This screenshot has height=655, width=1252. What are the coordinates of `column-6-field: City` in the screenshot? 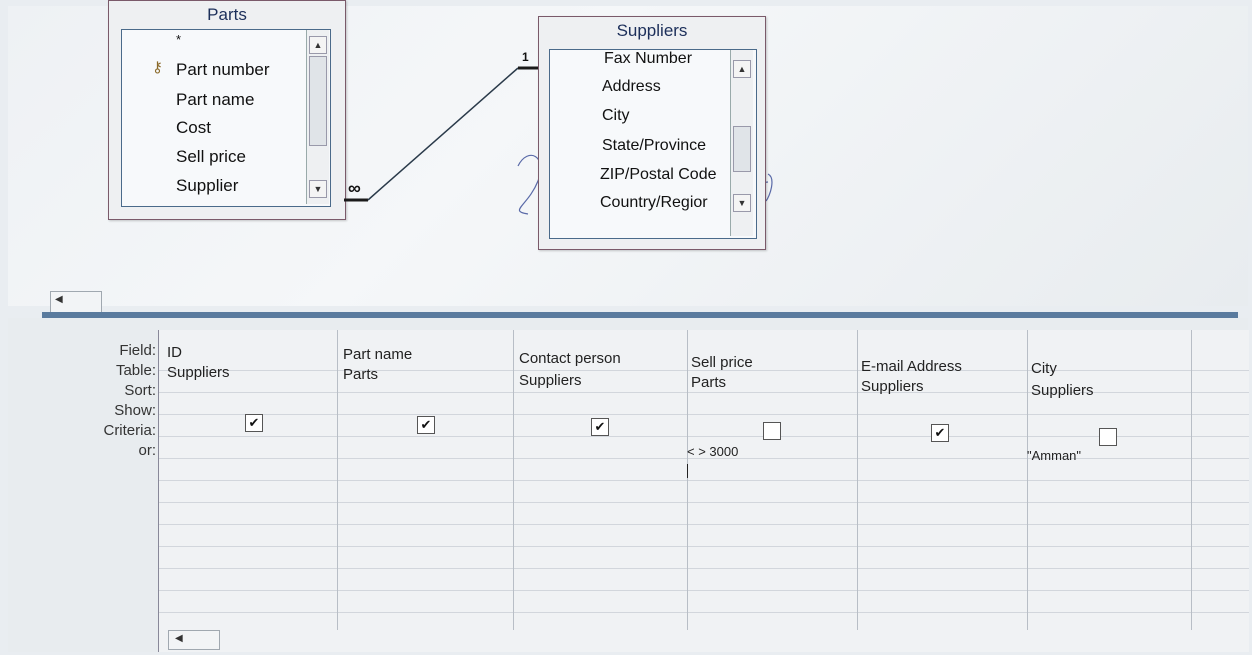 It's located at (1044, 368).